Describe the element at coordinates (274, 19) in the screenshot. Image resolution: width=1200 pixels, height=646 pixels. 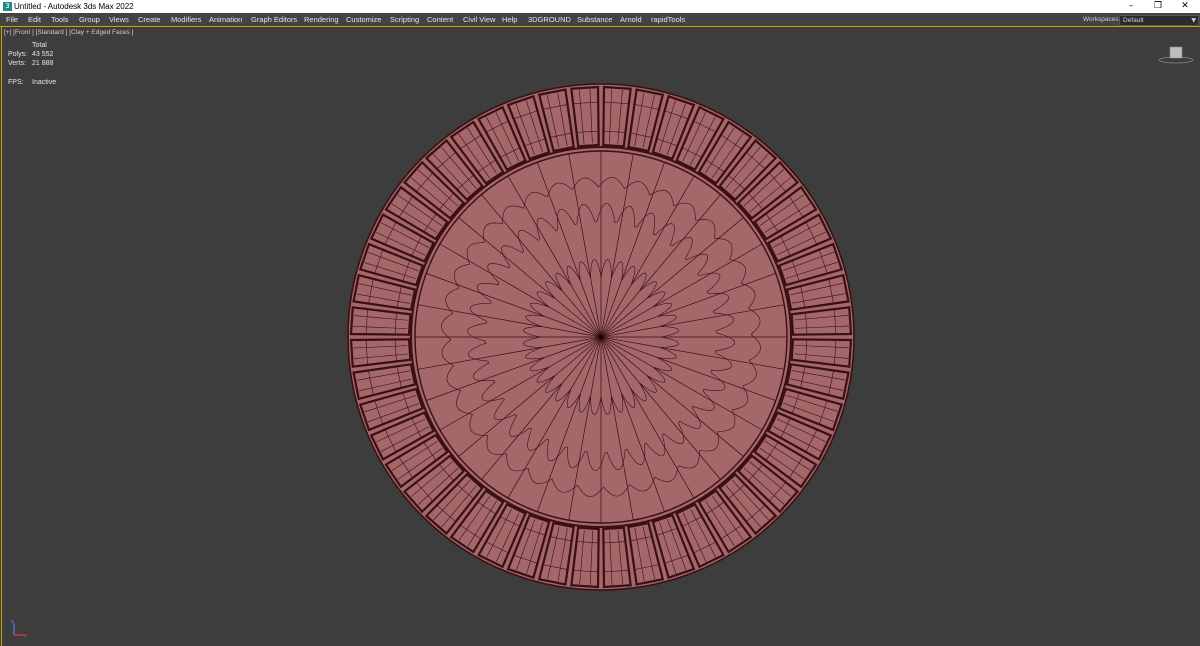
I see `menu-graph-editors: Graph Editors` at that location.